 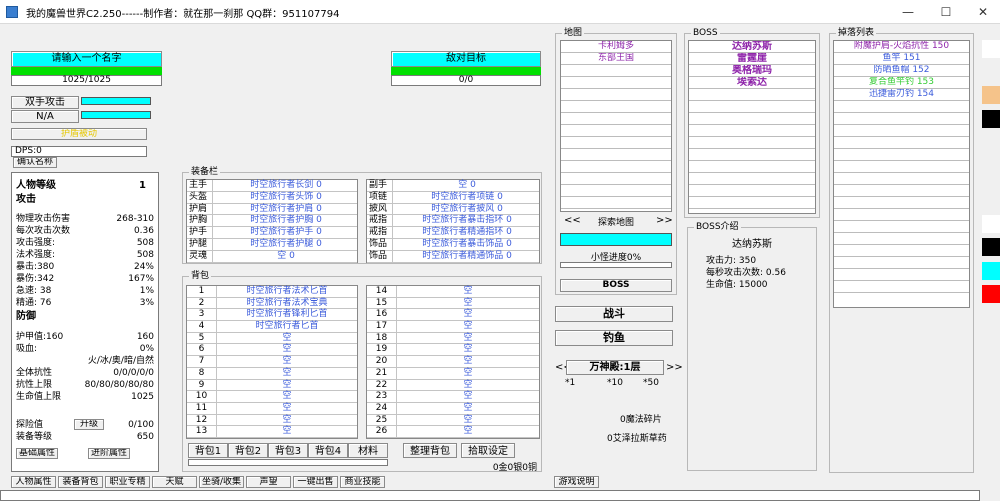 I want to click on attack-progress-bar, so click(x=116, y=101).